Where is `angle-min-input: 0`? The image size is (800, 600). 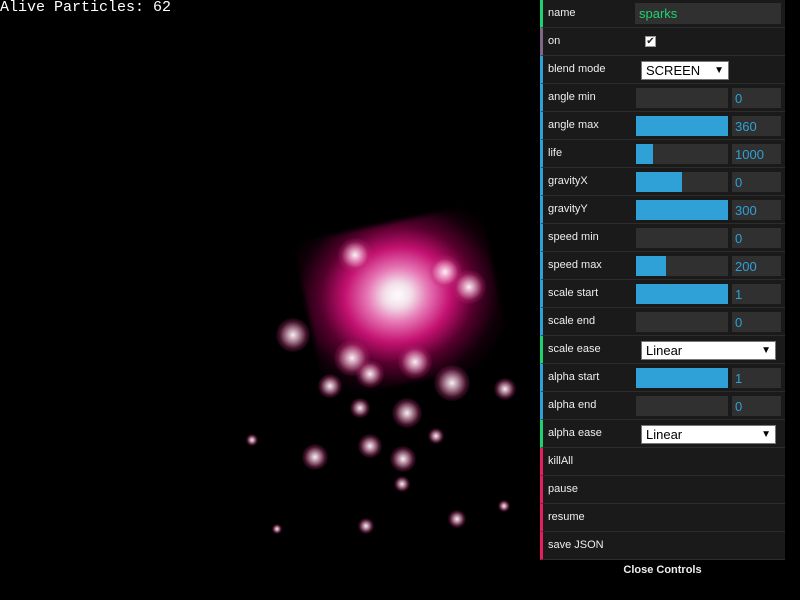 angle-min-input: 0 is located at coordinates (756, 98).